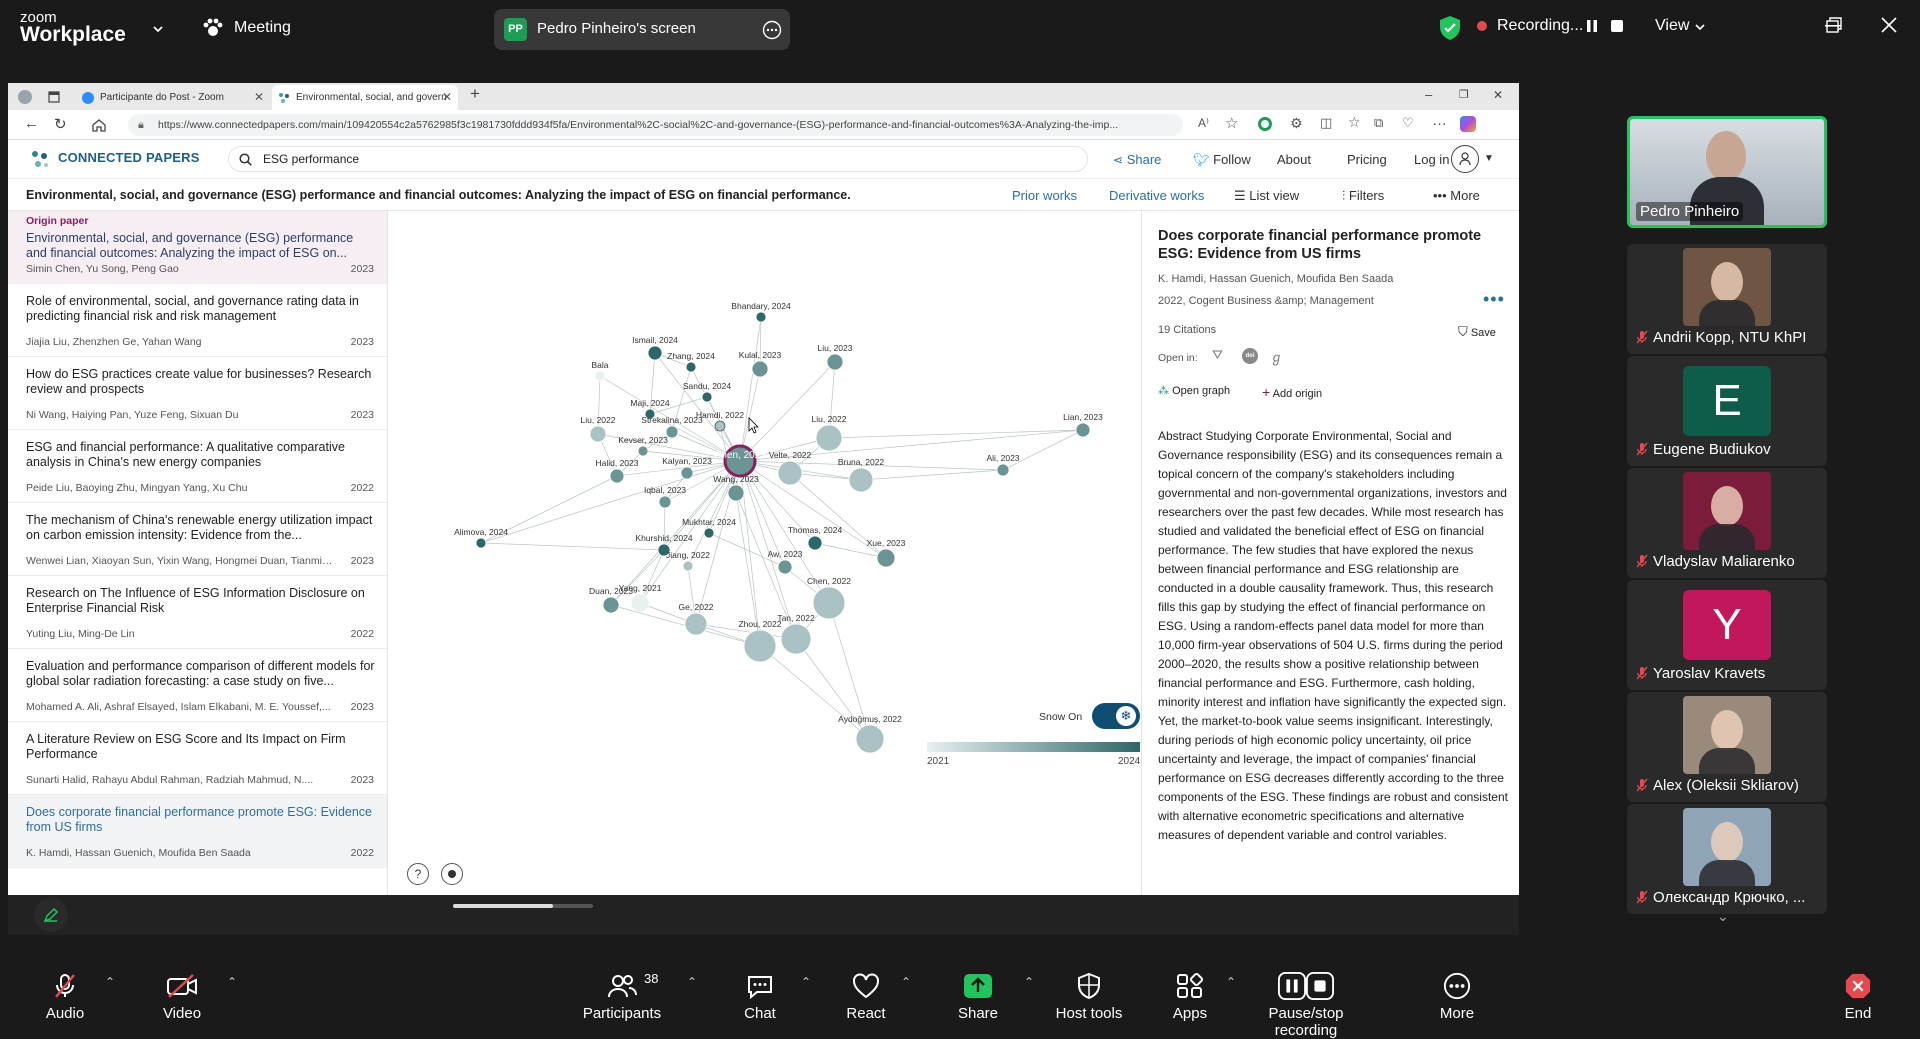 Image resolution: width=1920 pixels, height=1039 pixels. What do you see at coordinates (1465, 159) in the screenshot?
I see `account-avatar-icon` at bounding box center [1465, 159].